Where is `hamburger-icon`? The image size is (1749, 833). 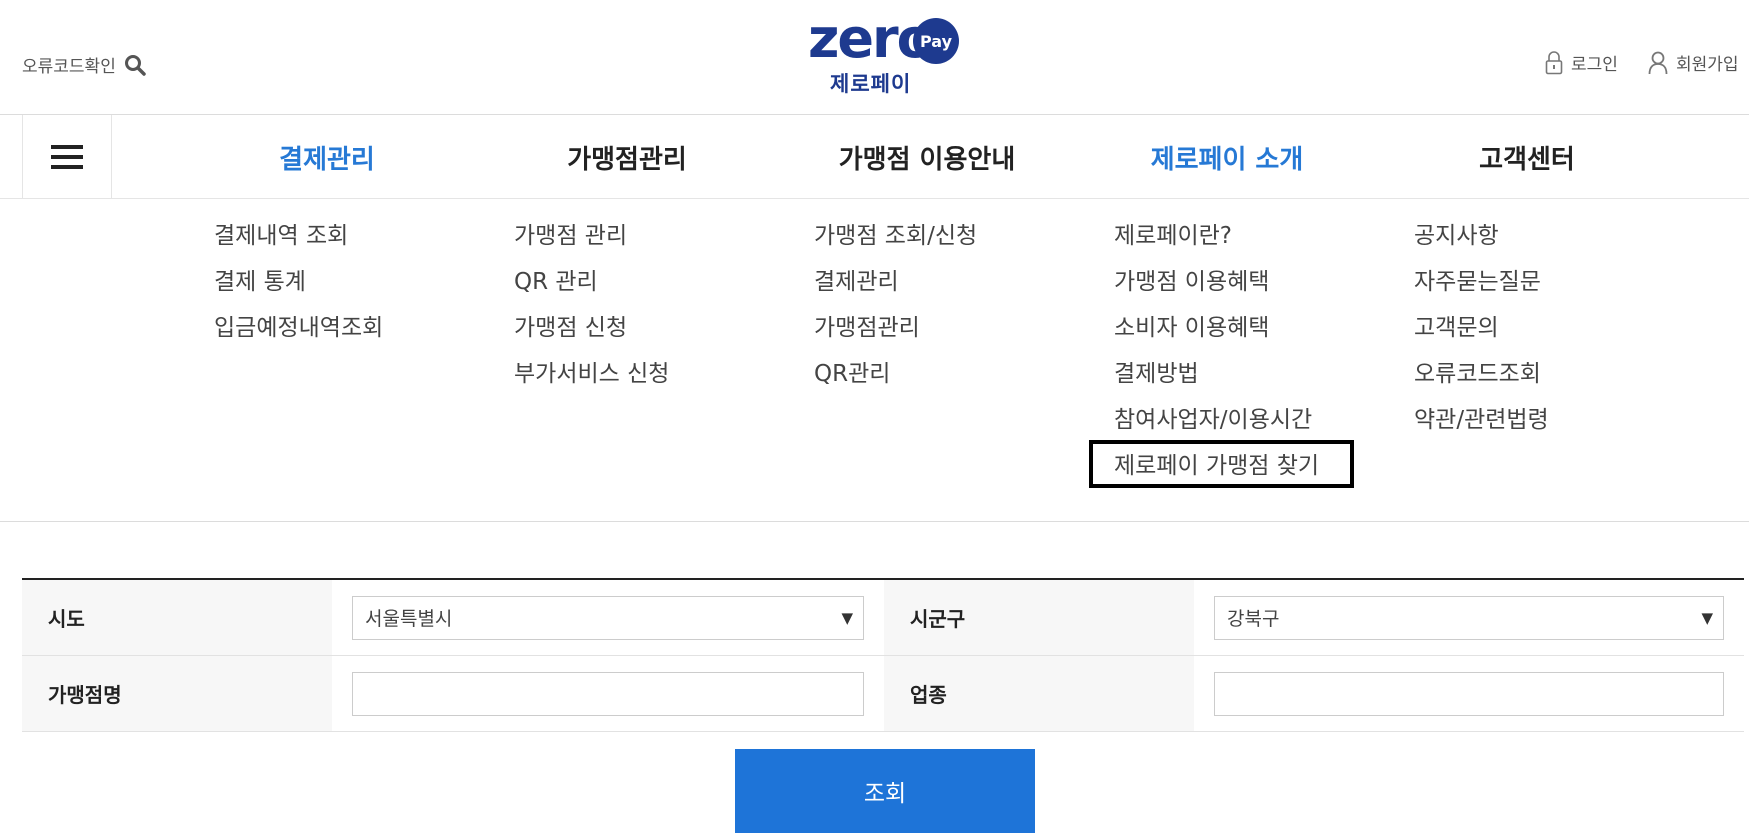 hamburger-icon is located at coordinates (67, 157).